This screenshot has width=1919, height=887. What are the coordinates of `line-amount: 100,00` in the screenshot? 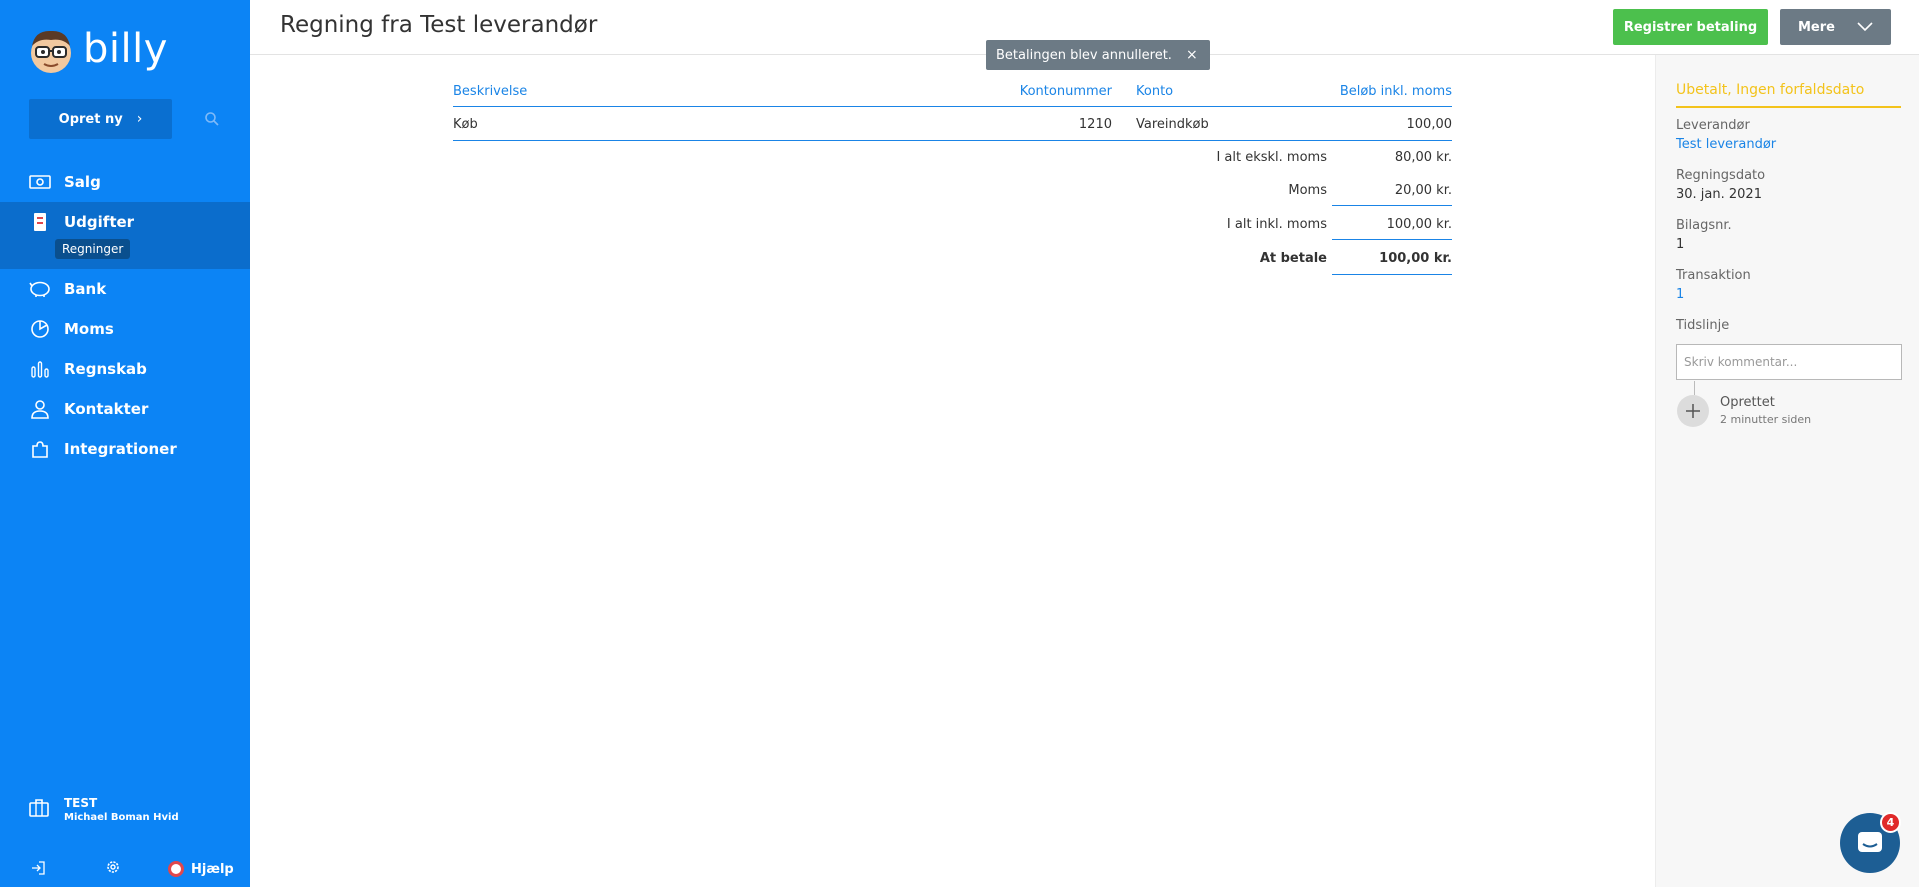 It's located at (1429, 124).